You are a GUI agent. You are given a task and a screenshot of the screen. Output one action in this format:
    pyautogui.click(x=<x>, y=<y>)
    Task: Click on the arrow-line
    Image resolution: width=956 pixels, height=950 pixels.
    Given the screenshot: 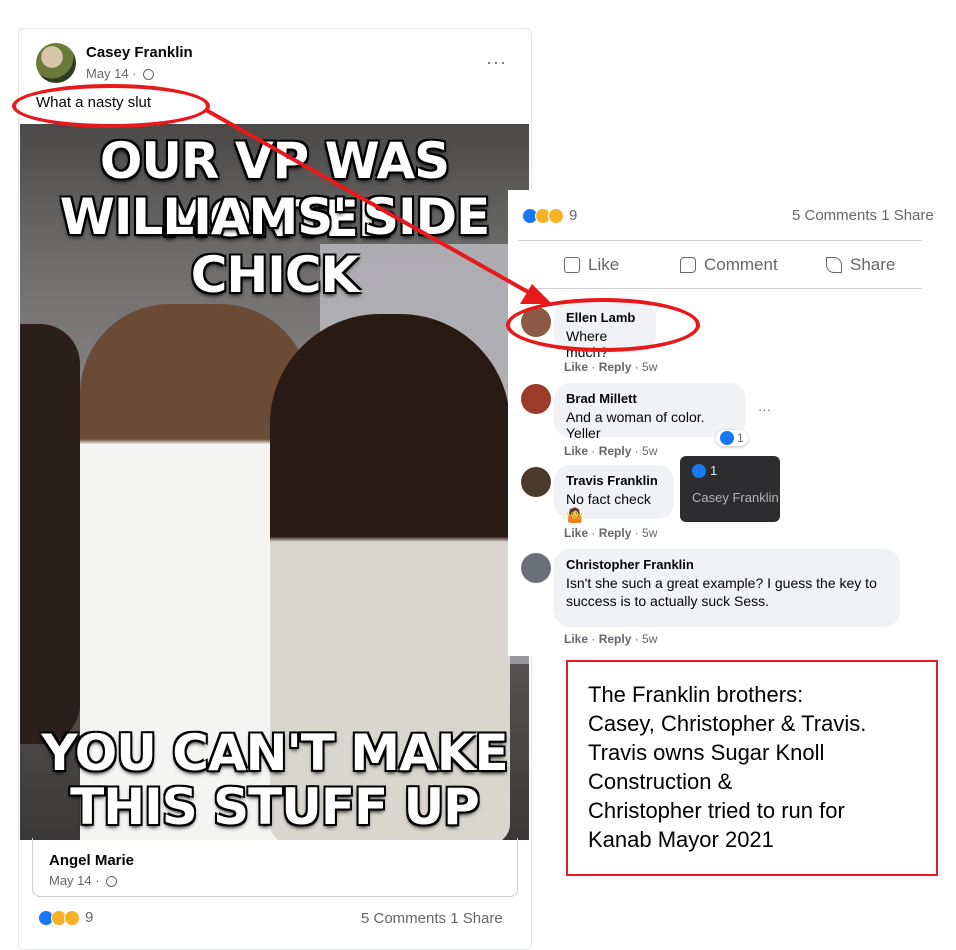 What is the action you would take?
    pyautogui.click(x=367, y=201)
    